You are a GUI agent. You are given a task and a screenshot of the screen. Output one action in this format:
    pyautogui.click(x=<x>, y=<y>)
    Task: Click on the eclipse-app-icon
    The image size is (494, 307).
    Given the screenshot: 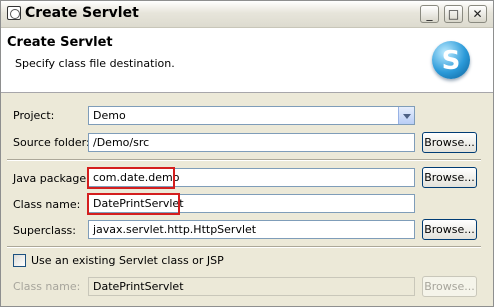 What is the action you would take?
    pyautogui.click(x=14, y=13)
    